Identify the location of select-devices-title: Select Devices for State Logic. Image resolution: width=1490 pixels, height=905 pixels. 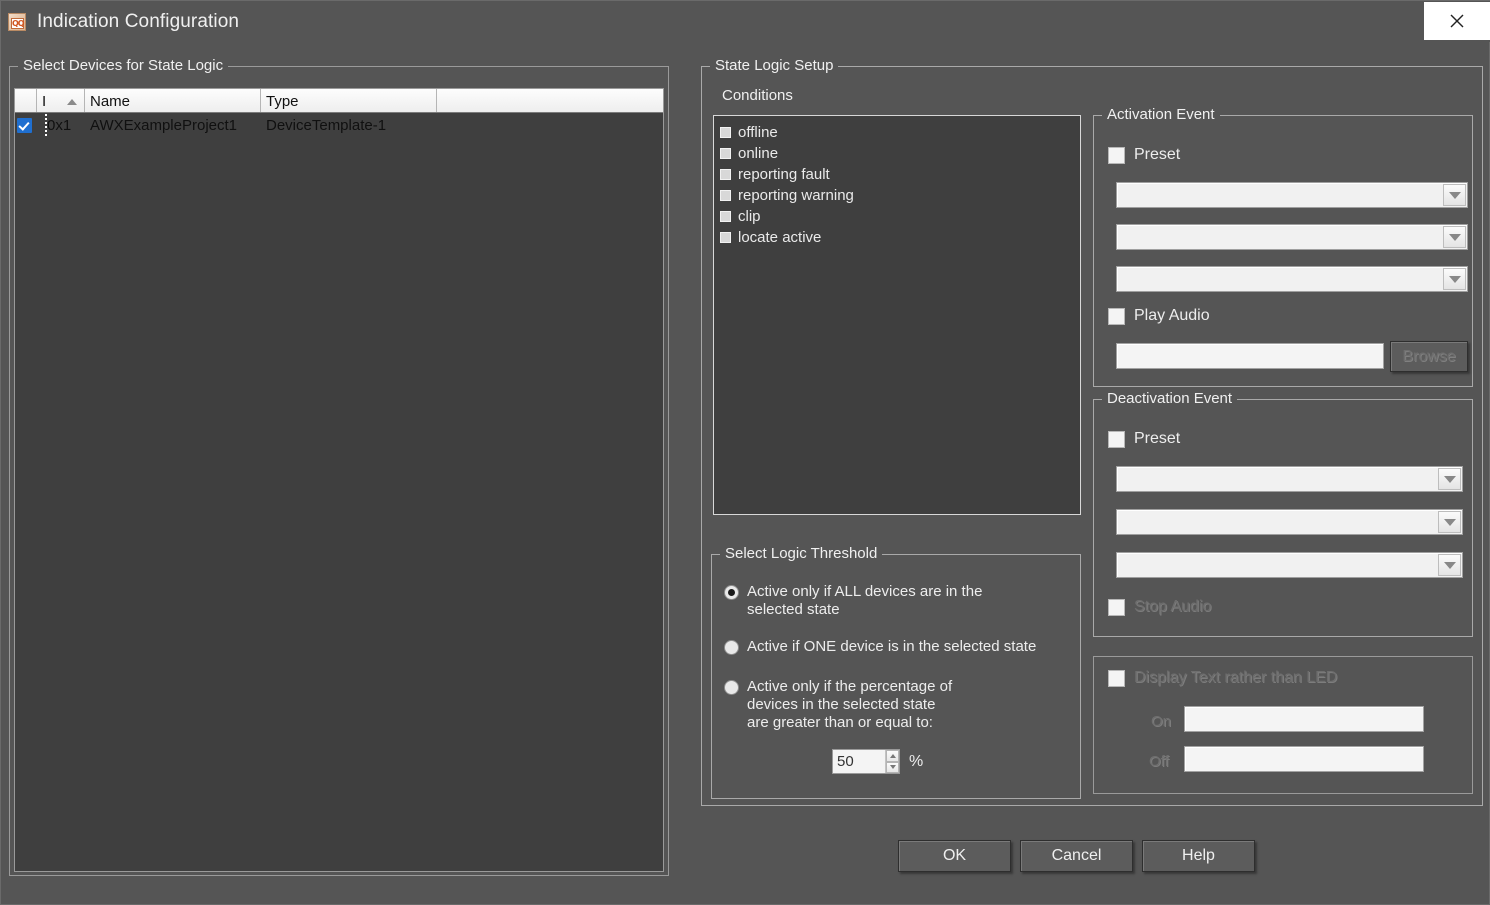
(123, 65).